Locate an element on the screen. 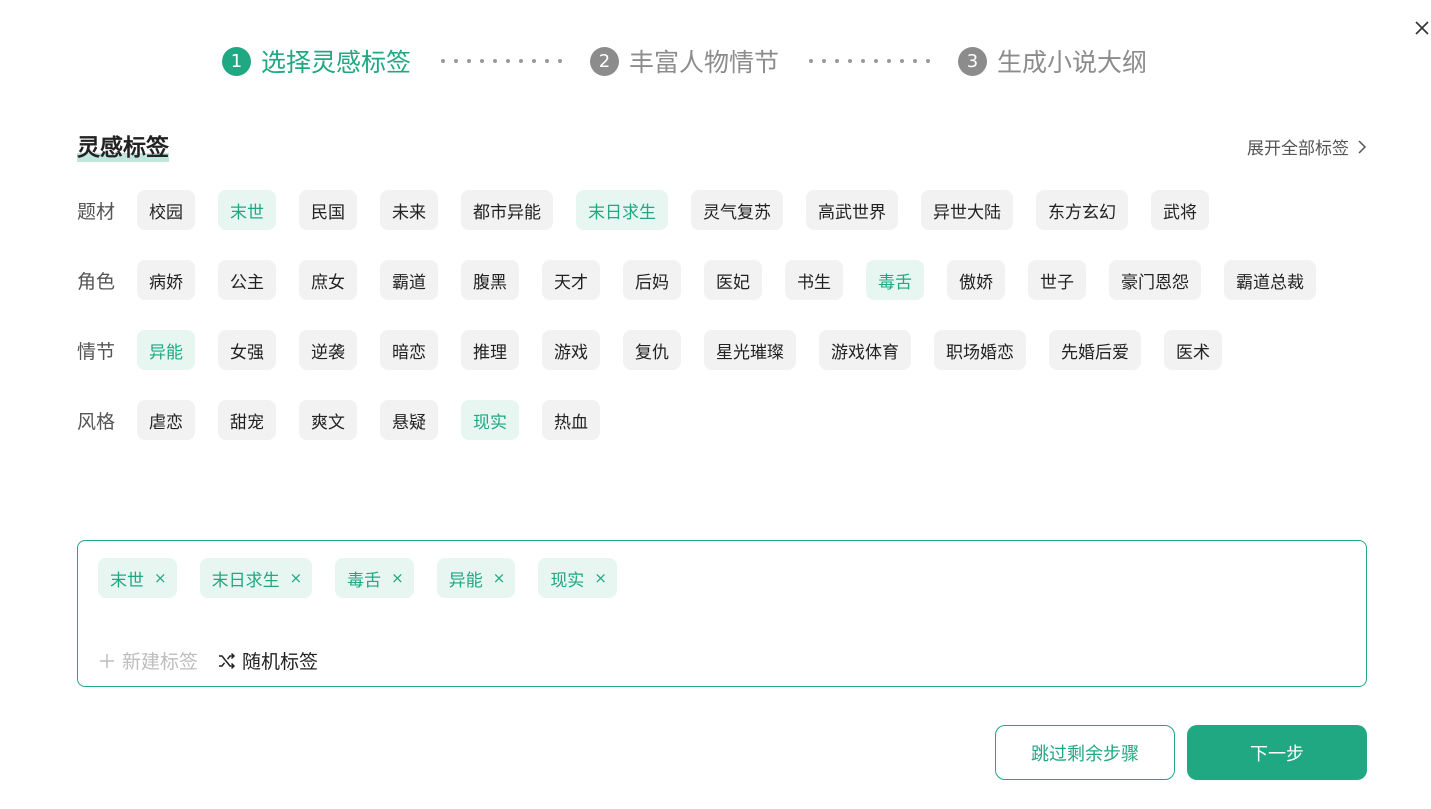 Image resolution: width=1431 pixels, height=809 pixels. random-tag-label: 随机标签 is located at coordinates (280, 662).